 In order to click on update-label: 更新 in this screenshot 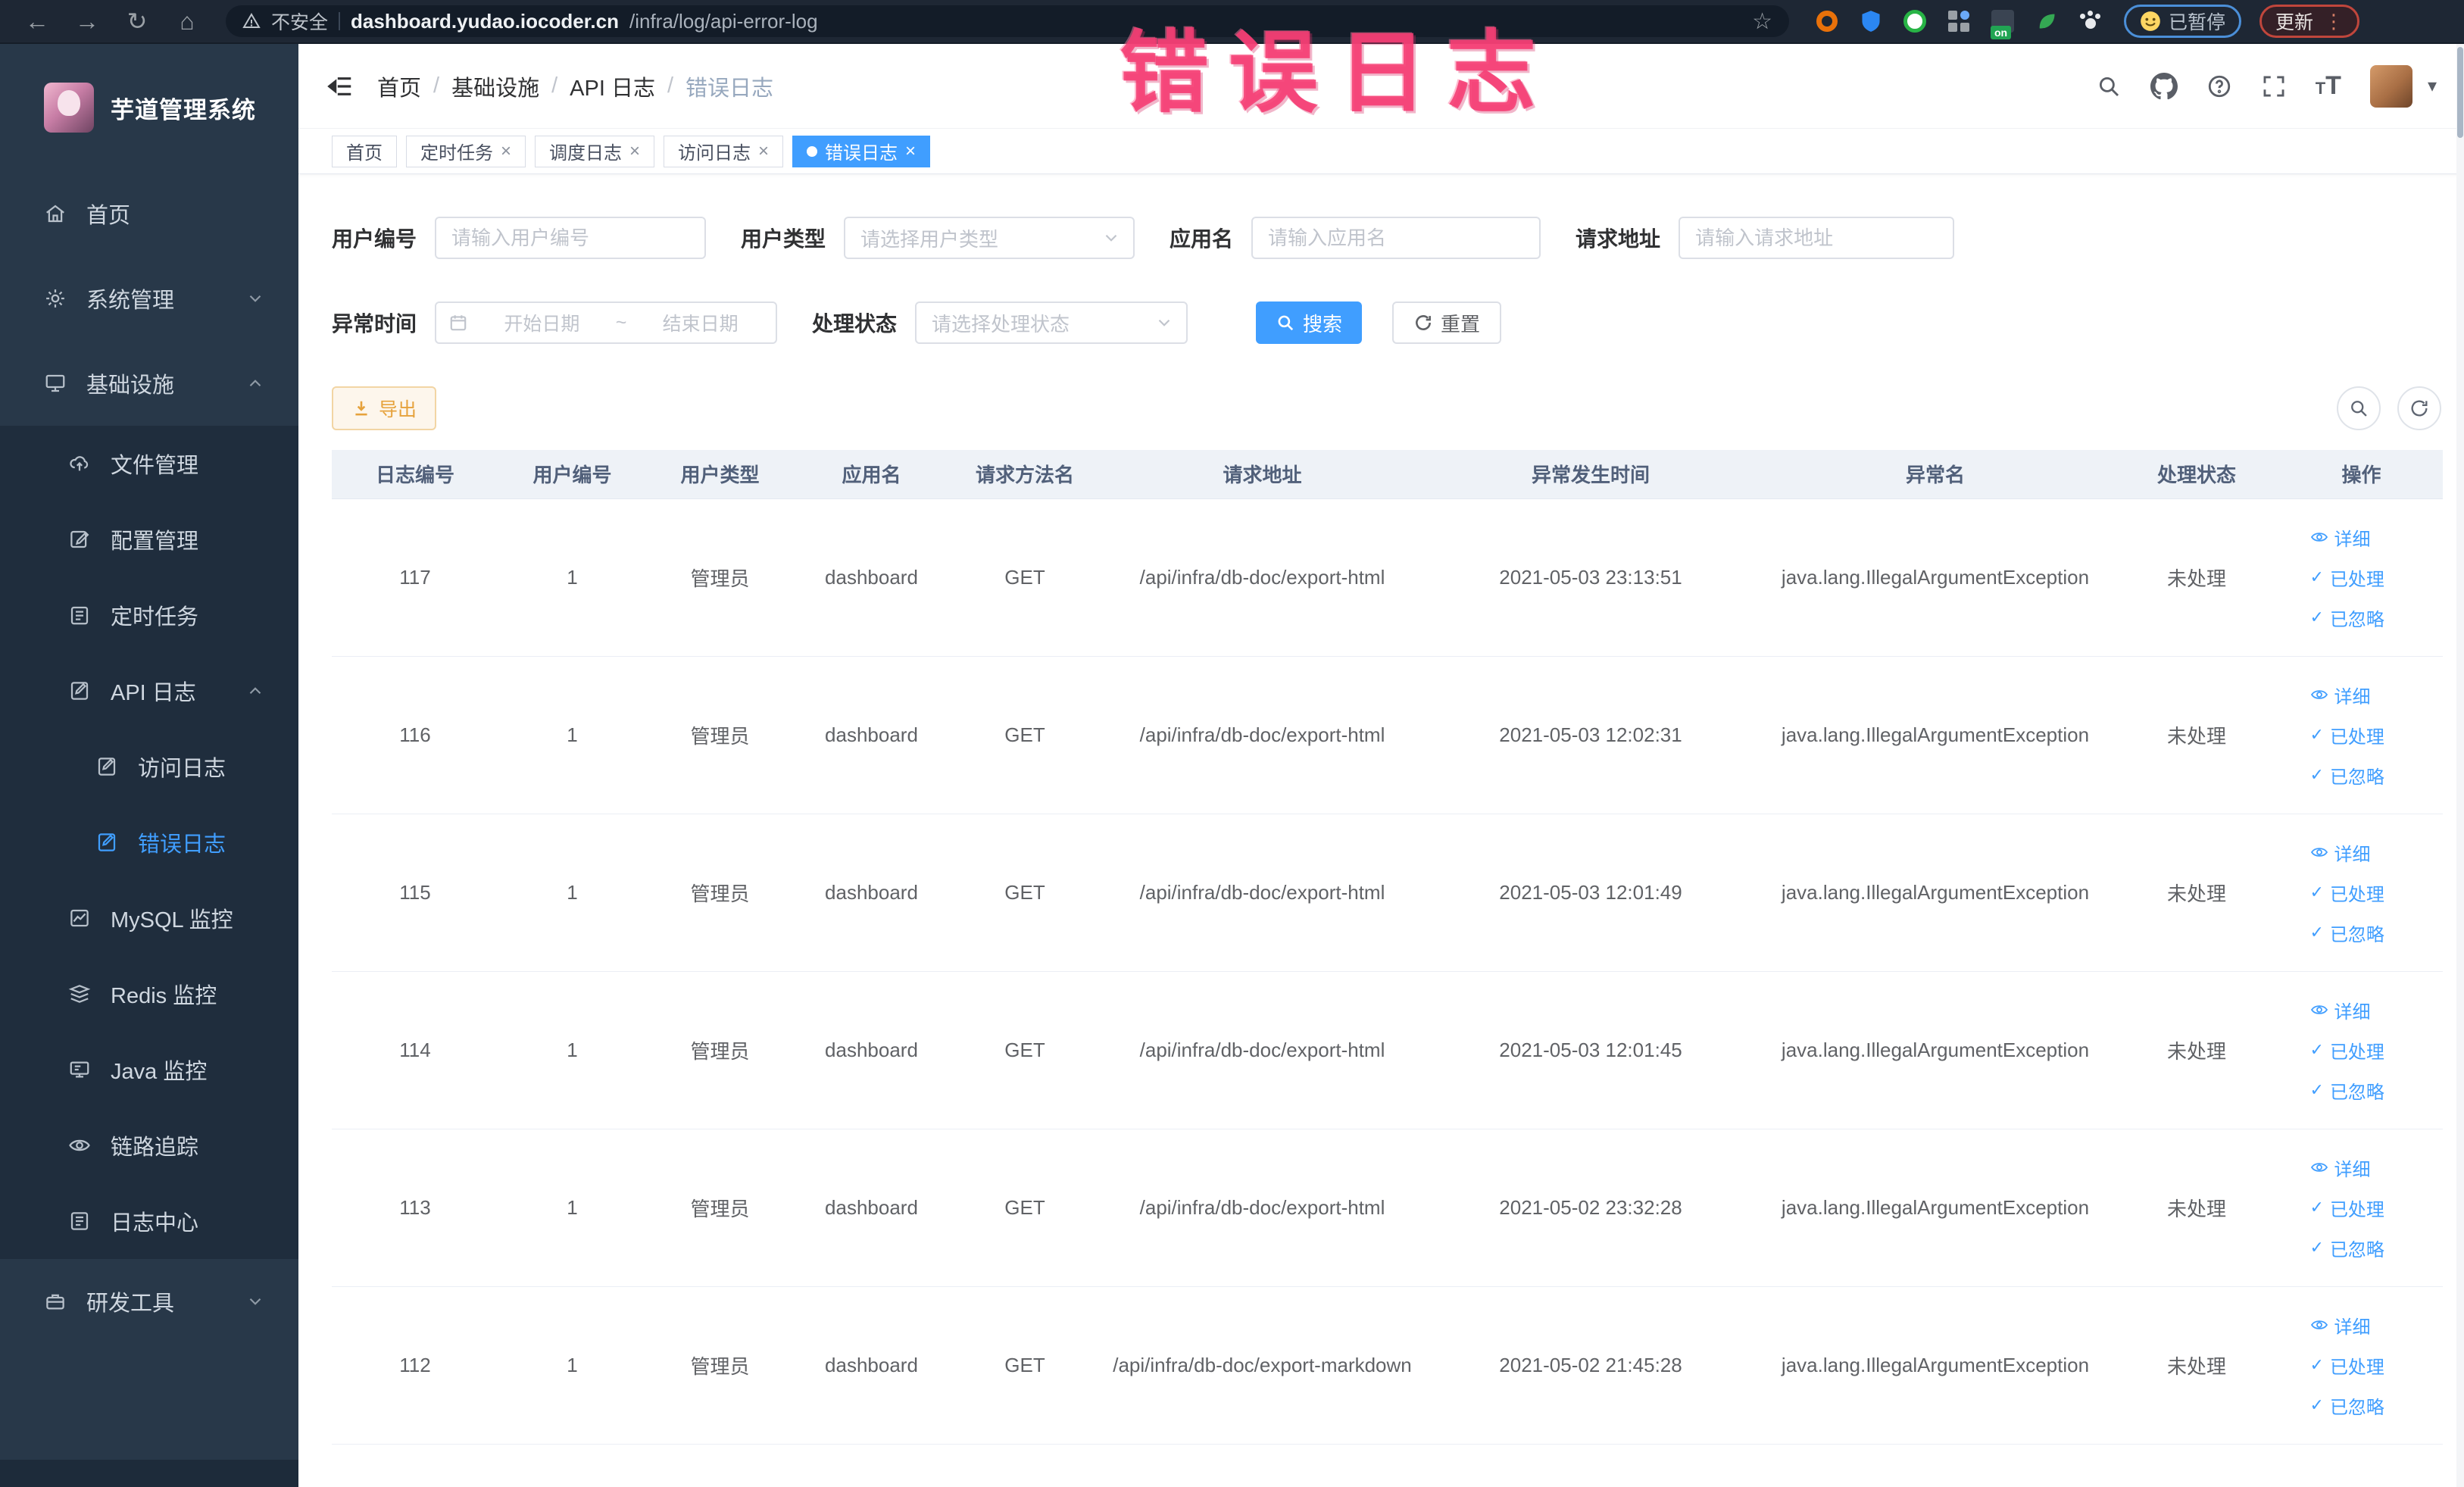, I will do `click(2294, 22)`.